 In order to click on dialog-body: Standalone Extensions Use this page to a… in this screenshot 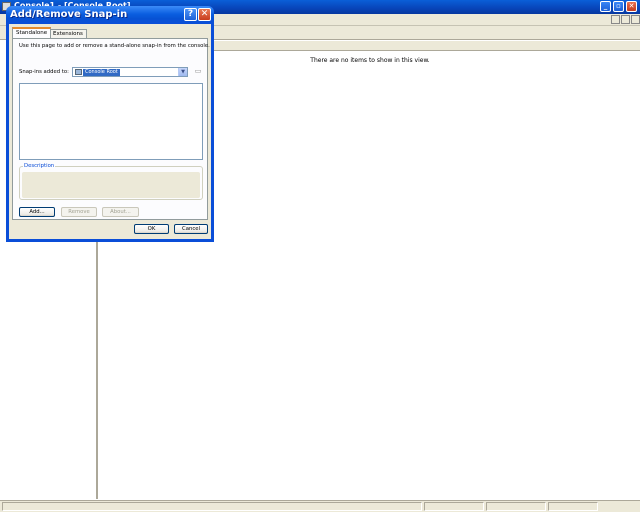, I will do `click(110, 131)`.